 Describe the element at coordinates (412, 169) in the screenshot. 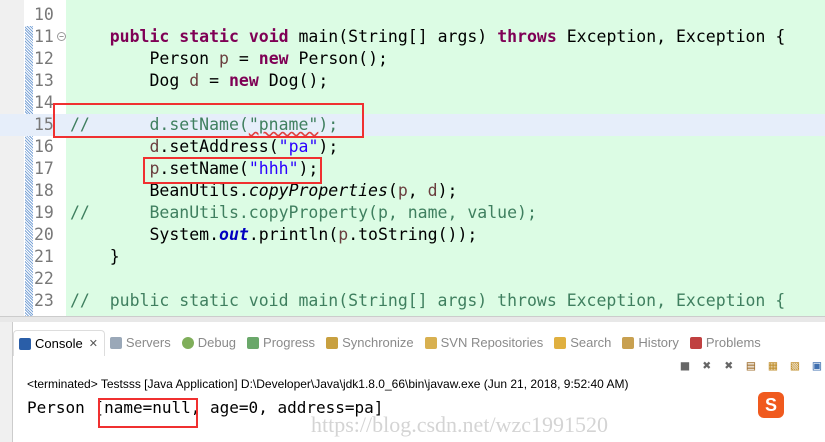

I see `code-line: 17 p.setName("hhh");` at that location.